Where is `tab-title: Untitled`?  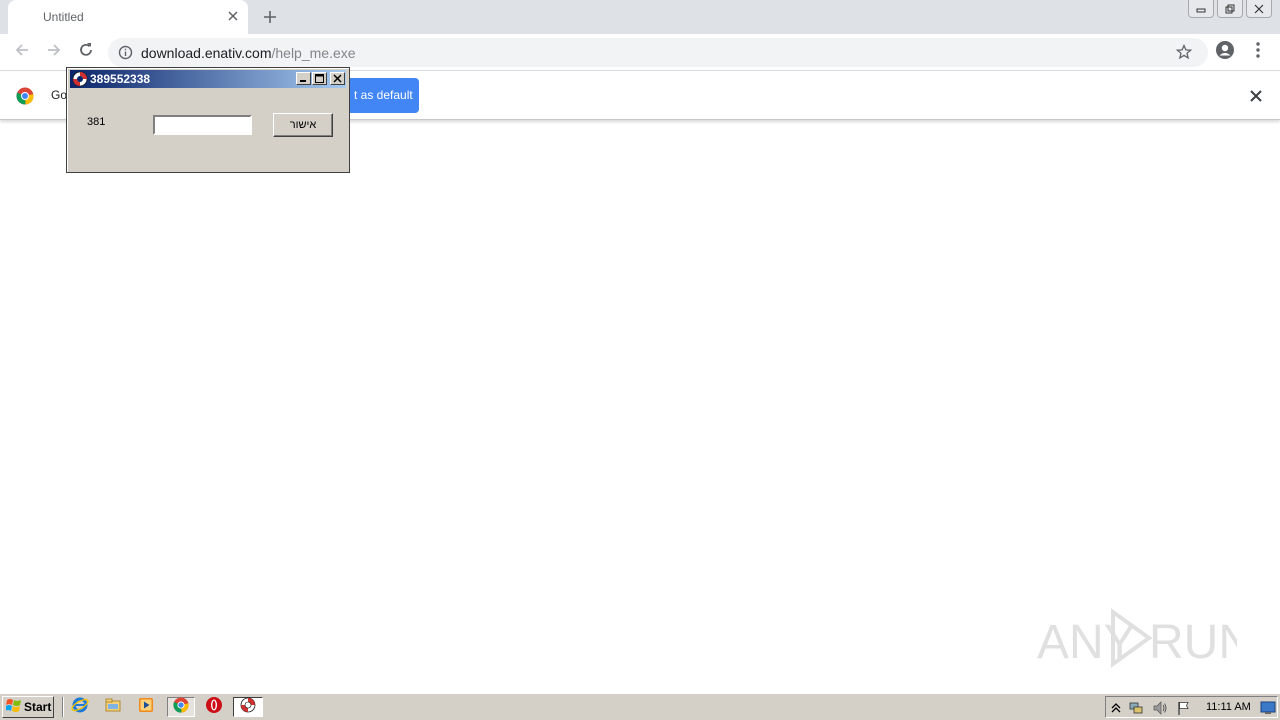 tab-title: Untitled is located at coordinates (63, 17).